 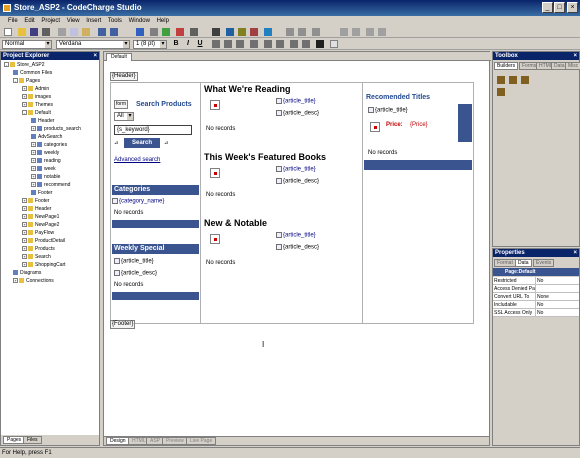 What do you see at coordinates (56, 129) in the screenshot?
I see `tree-item: + products_search` at bounding box center [56, 129].